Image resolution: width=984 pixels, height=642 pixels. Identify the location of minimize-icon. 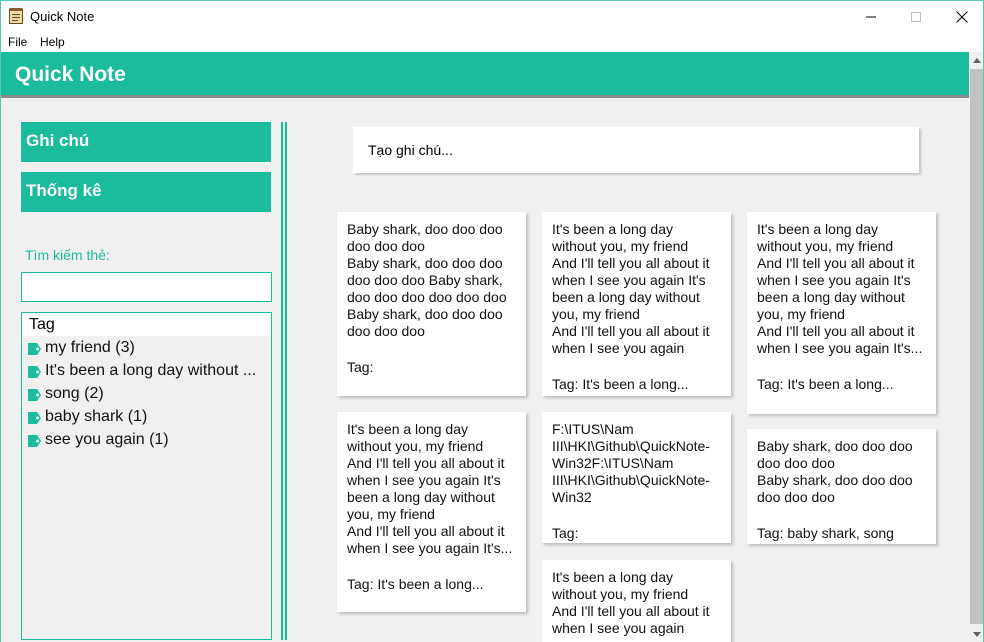
(871, 16).